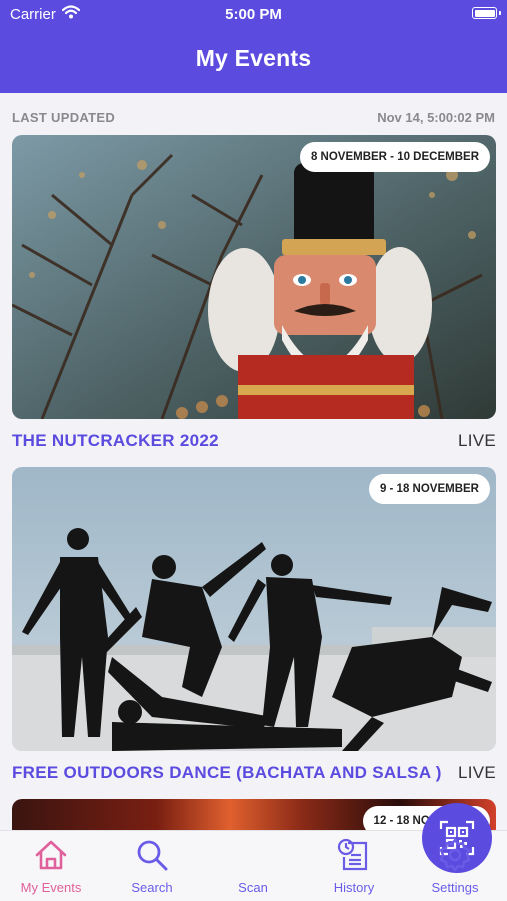 Image resolution: width=507 pixels, height=901 pixels. What do you see at coordinates (51, 866) in the screenshot?
I see `tab-my-events: My Events` at bounding box center [51, 866].